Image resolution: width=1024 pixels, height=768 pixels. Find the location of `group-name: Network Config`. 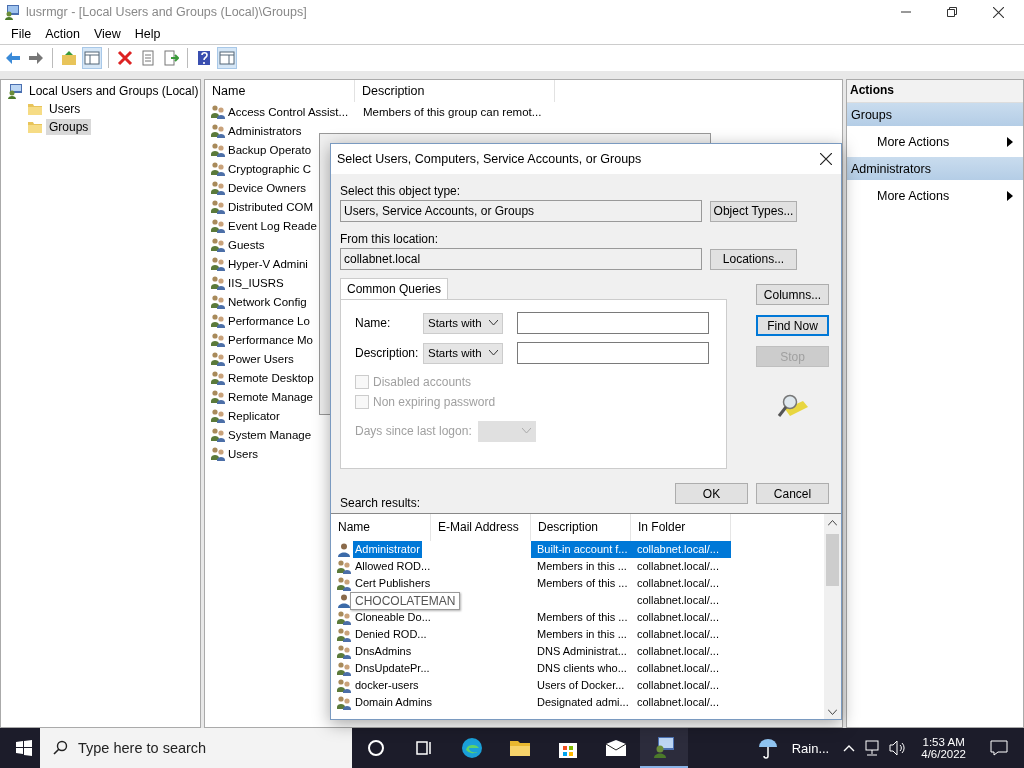

group-name: Network Config is located at coordinates (267, 301).